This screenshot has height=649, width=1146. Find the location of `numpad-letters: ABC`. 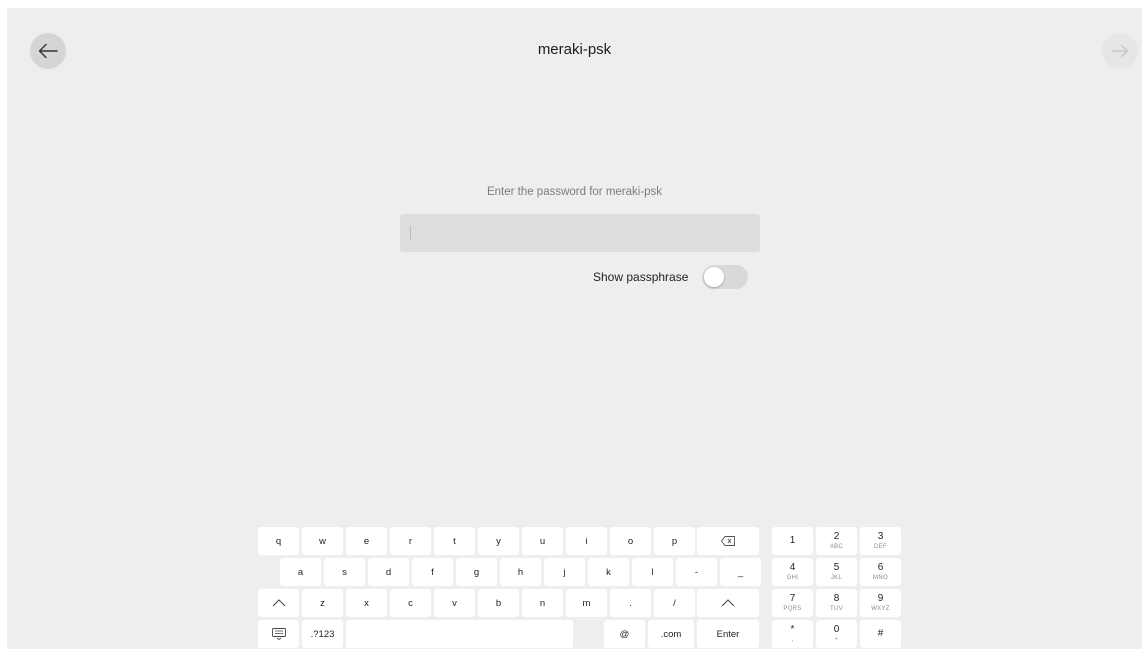

numpad-letters: ABC is located at coordinates (836, 547).